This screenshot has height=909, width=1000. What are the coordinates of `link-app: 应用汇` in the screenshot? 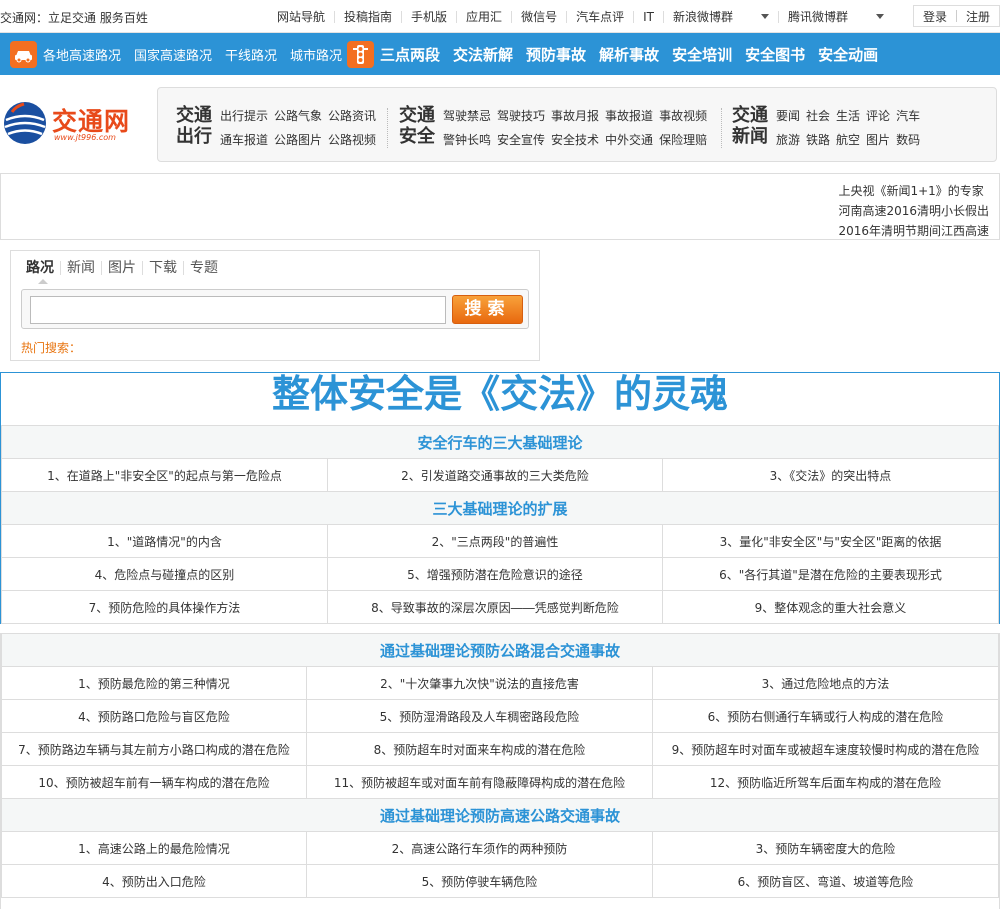 It's located at (483, 16).